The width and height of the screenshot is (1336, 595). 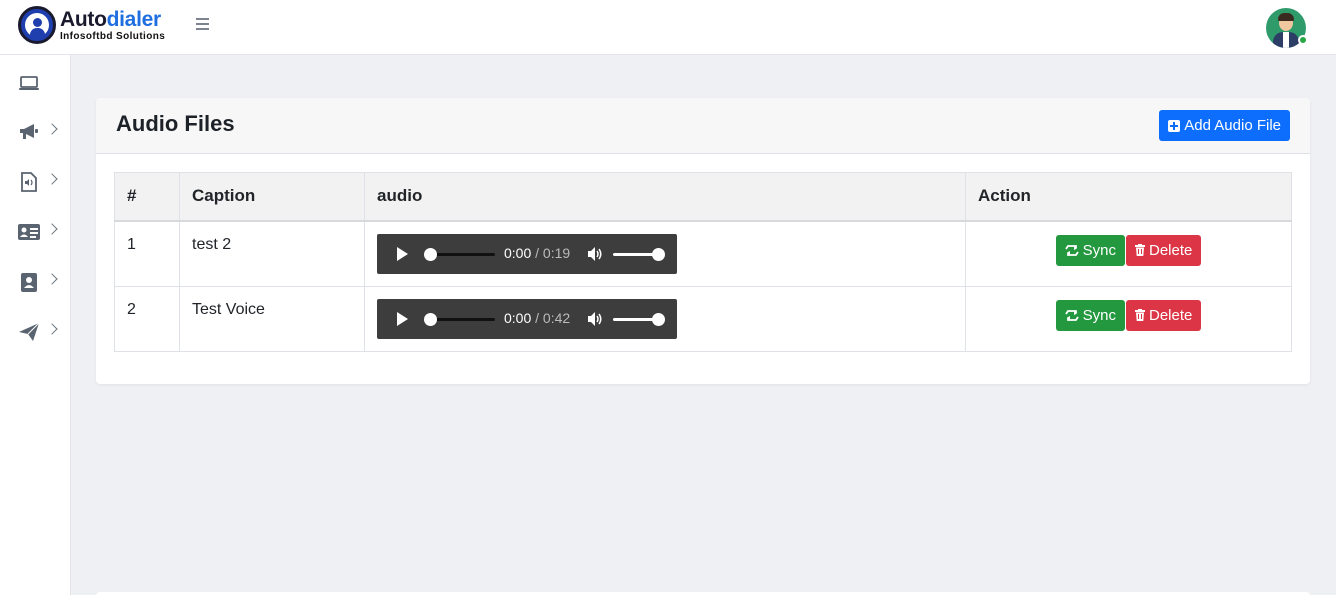 What do you see at coordinates (29, 282) in the screenshot?
I see `contact-book-icon` at bounding box center [29, 282].